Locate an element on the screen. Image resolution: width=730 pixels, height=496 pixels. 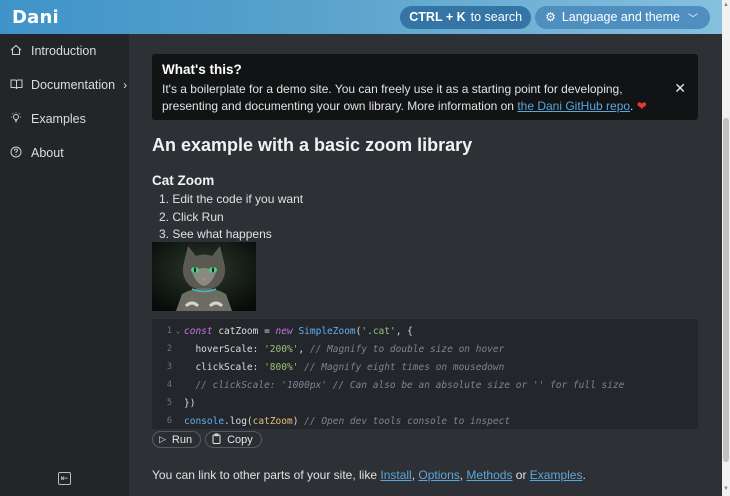
heart-icon: ❤ is located at coordinates (641, 106).